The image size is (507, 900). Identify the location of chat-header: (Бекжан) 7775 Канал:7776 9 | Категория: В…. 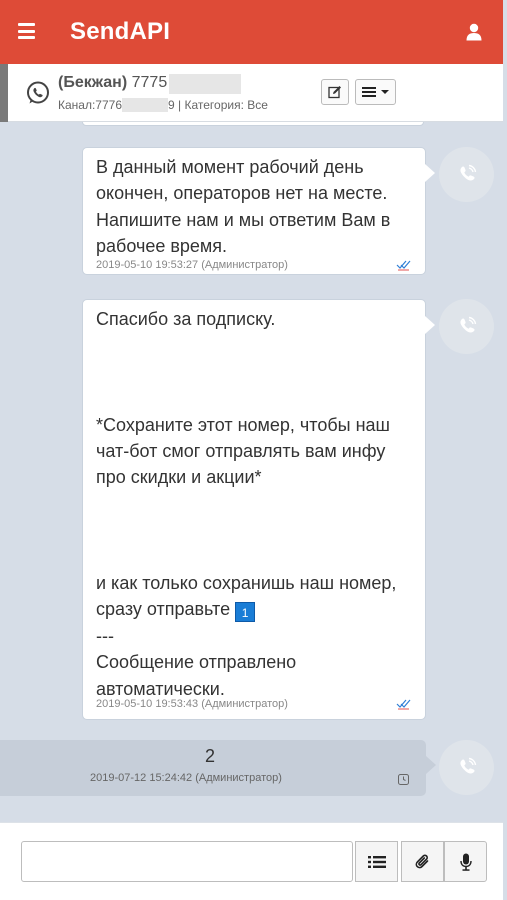
(251, 93).